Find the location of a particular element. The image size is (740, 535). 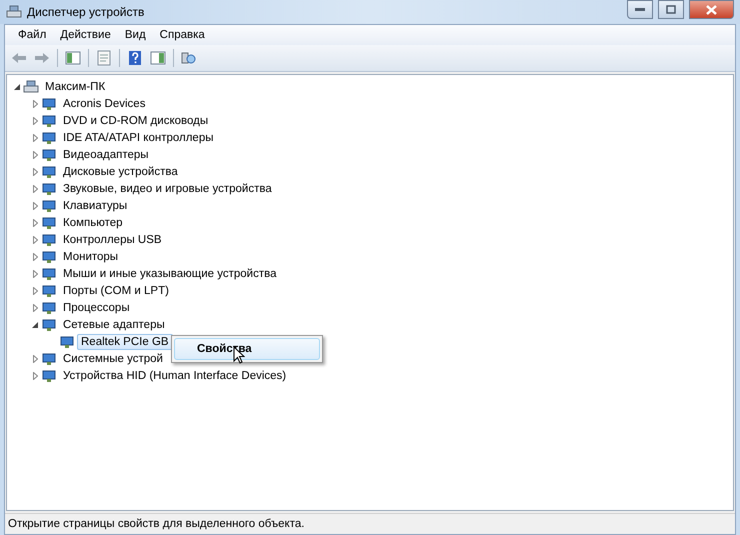

tree-item: Дисковые устройства is located at coordinates (120, 172).